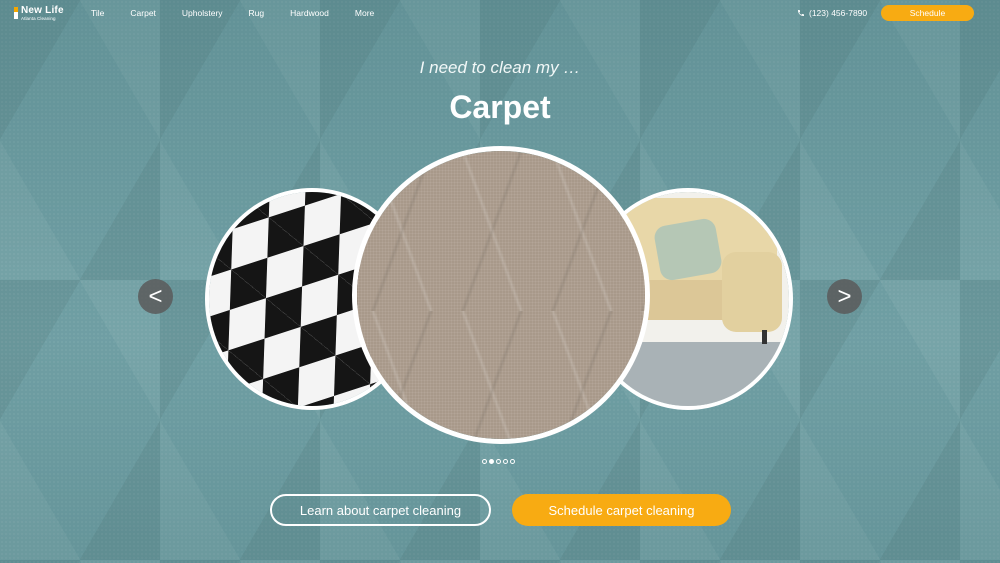 The height and width of the screenshot is (563, 1000). What do you see at coordinates (927, 13) in the screenshot?
I see `schedule-button: Schedule` at bounding box center [927, 13].